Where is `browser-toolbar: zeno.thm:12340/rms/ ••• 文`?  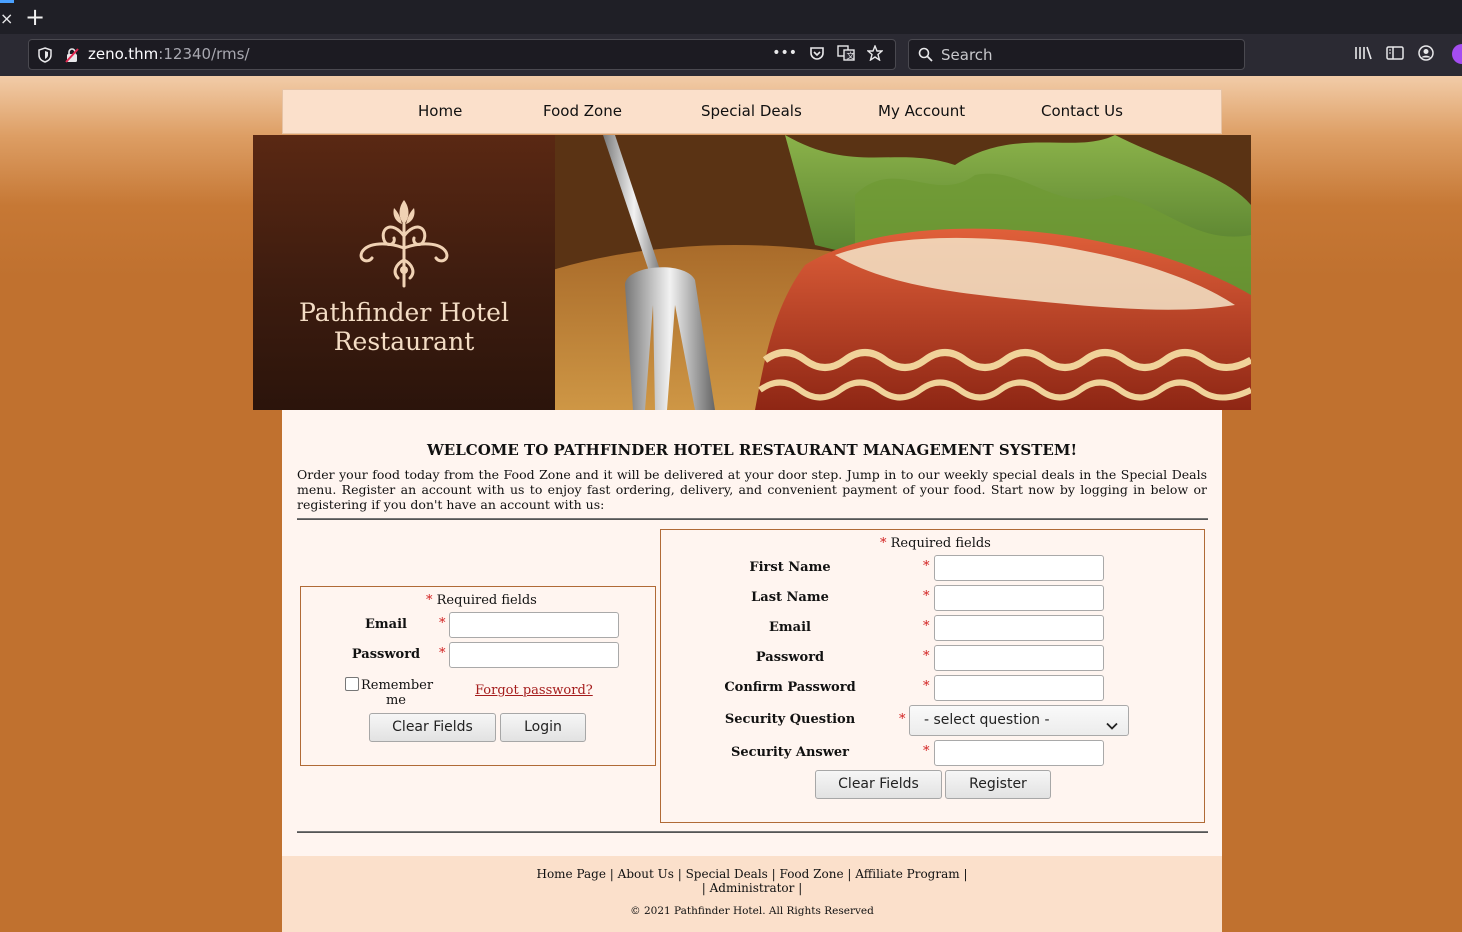
browser-toolbar: zeno.thm:12340/rms/ ••• 文 is located at coordinates (731, 55).